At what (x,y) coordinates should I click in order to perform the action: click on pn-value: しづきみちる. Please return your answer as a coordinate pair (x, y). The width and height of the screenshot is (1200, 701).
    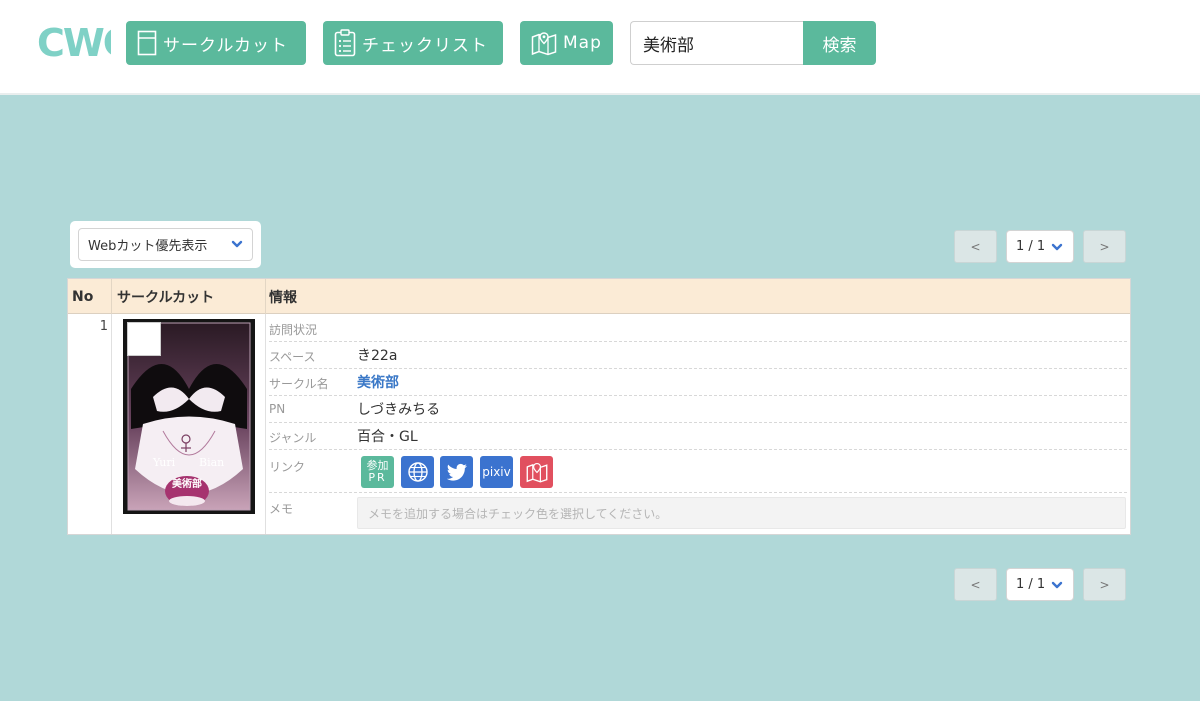
    Looking at the image, I should click on (399, 410).